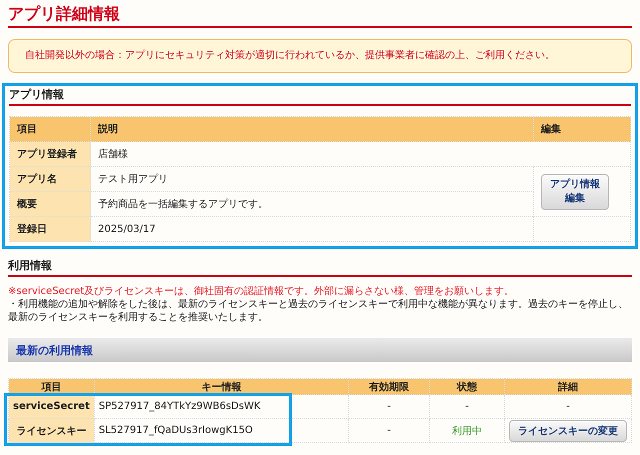 The width and height of the screenshot is (640, 455). What do you see at coordinates (50, 229) in the screenshot?
I see `row-label: 登録日` at bounding box center [50, 229].